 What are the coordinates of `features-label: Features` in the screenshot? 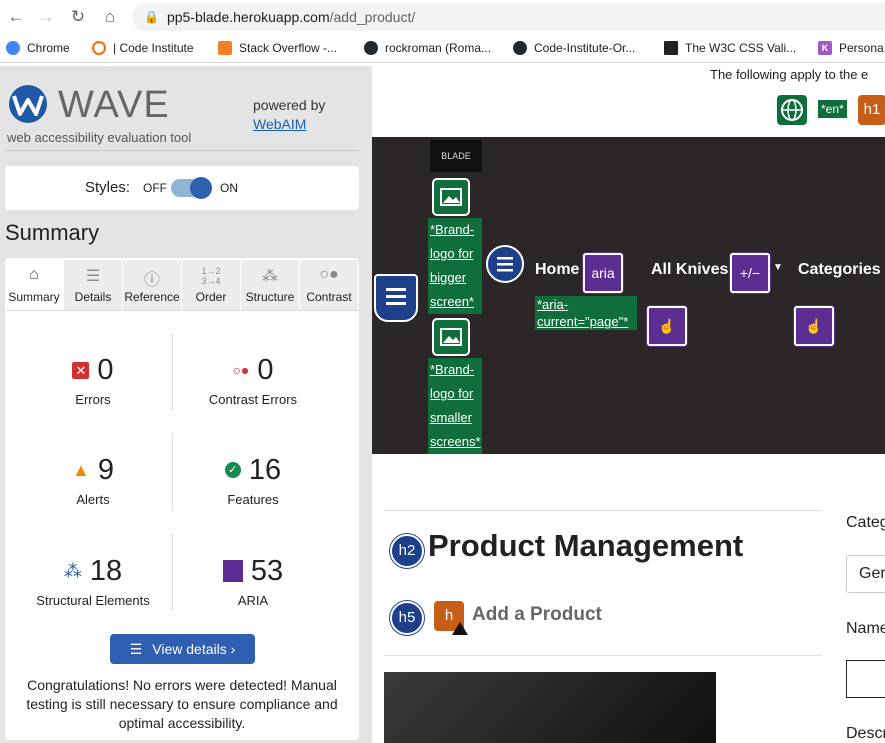 It's located at (253, 499).